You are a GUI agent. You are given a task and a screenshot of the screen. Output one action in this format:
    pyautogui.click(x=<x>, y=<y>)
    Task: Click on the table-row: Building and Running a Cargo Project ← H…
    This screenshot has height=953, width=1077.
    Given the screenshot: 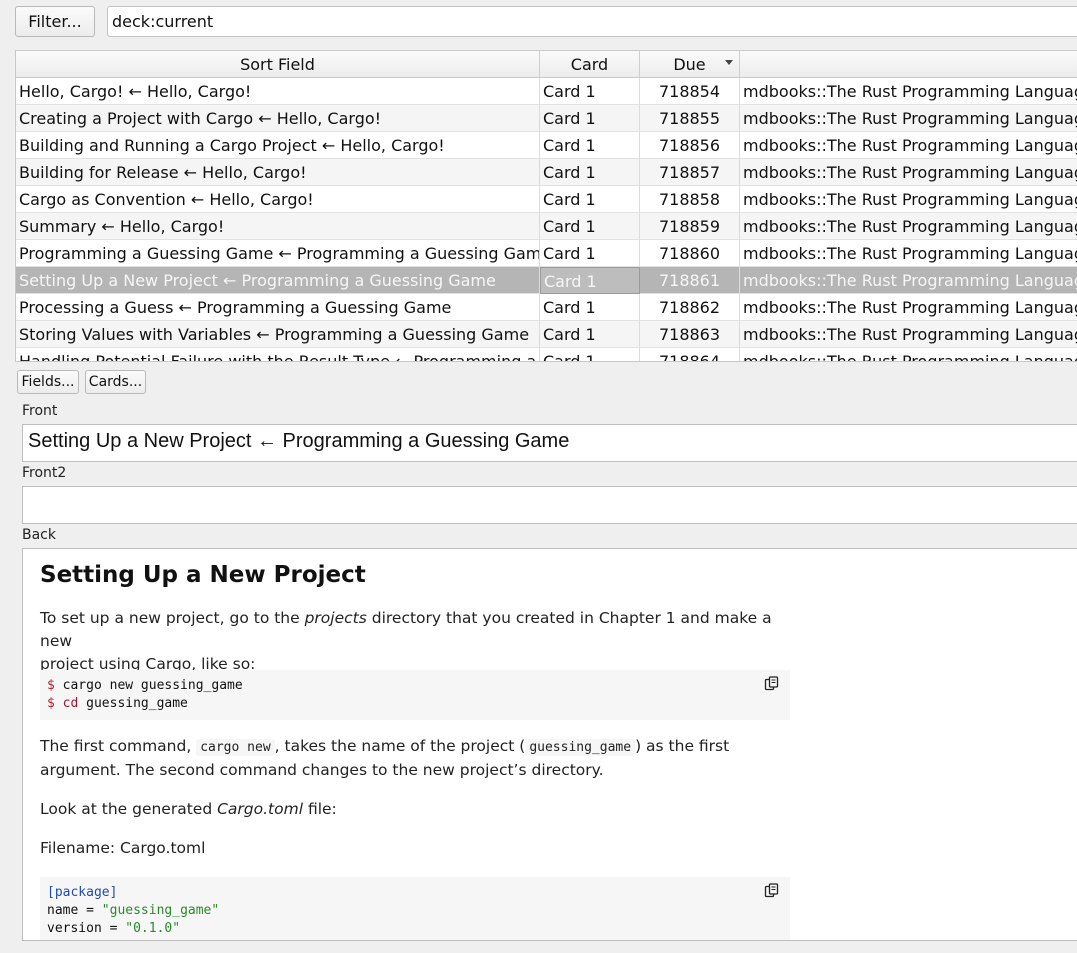 What is the action you would take?
    pyautogui.click(x=546, y=145)
    